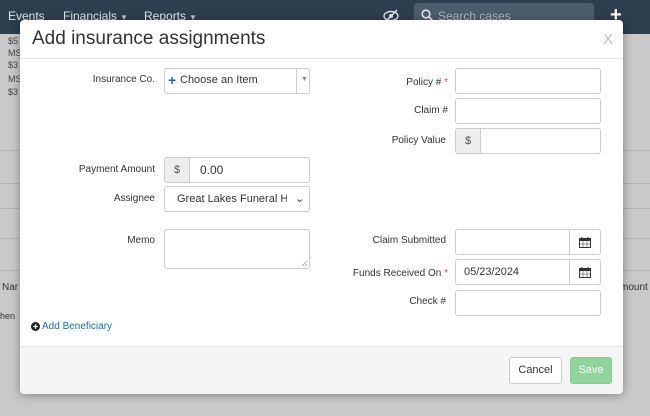 Image resolution: width=650 pixels, height=416 pixels. I want to click on plus-circle-icon, so click(35, 326).